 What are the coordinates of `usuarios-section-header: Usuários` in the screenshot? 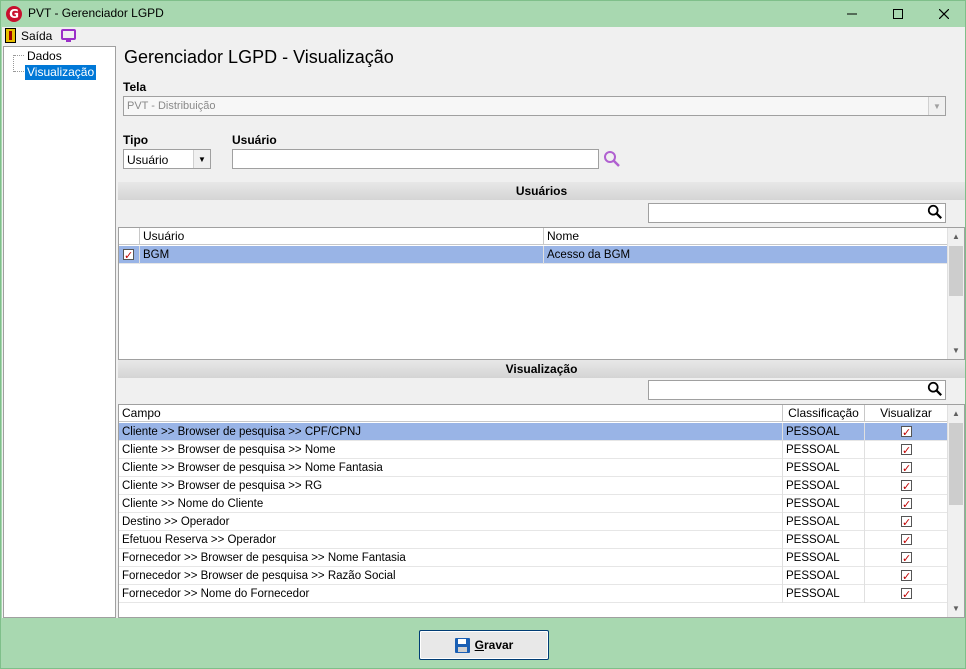 It's located at (541, 191).